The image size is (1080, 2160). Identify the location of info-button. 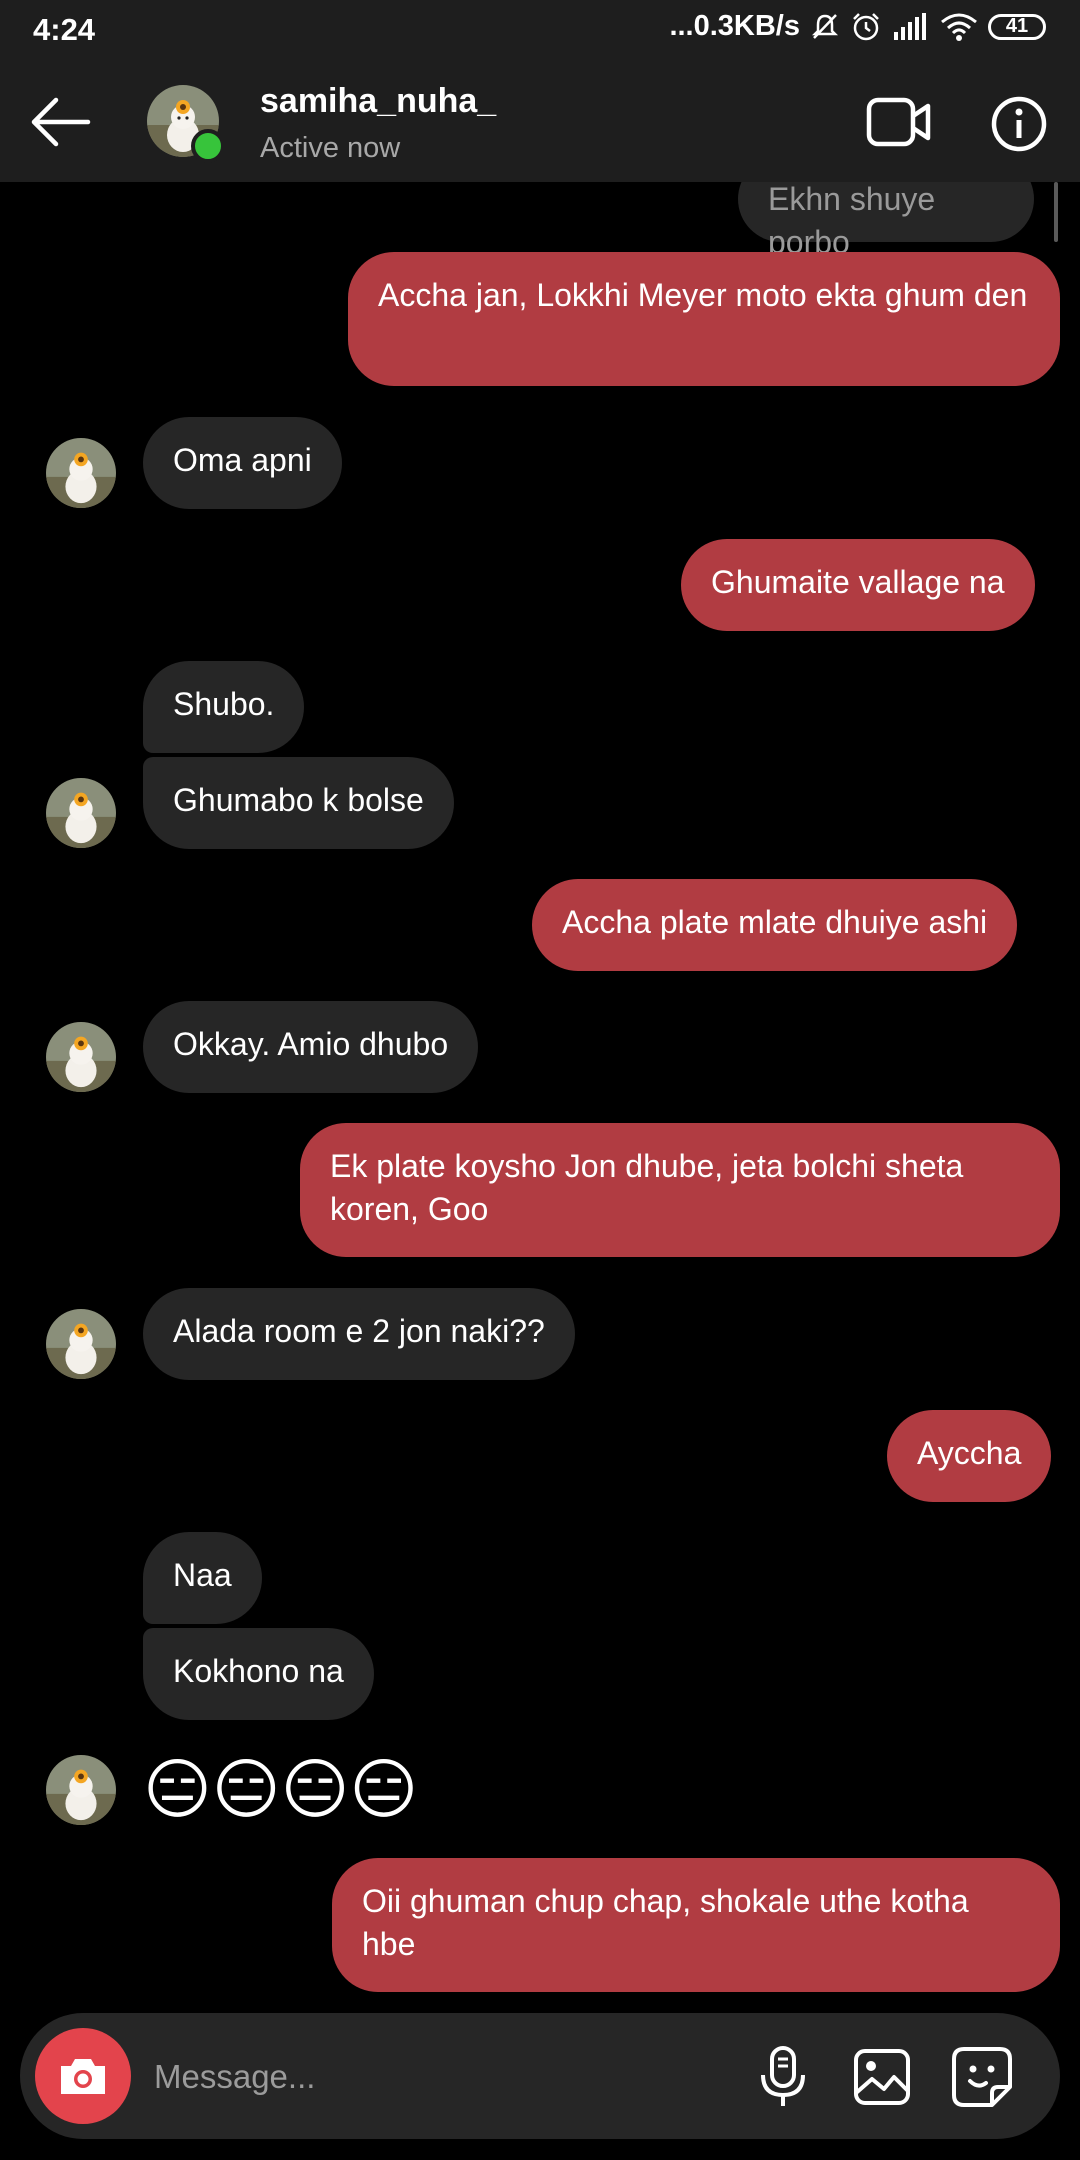
(1019, 124).